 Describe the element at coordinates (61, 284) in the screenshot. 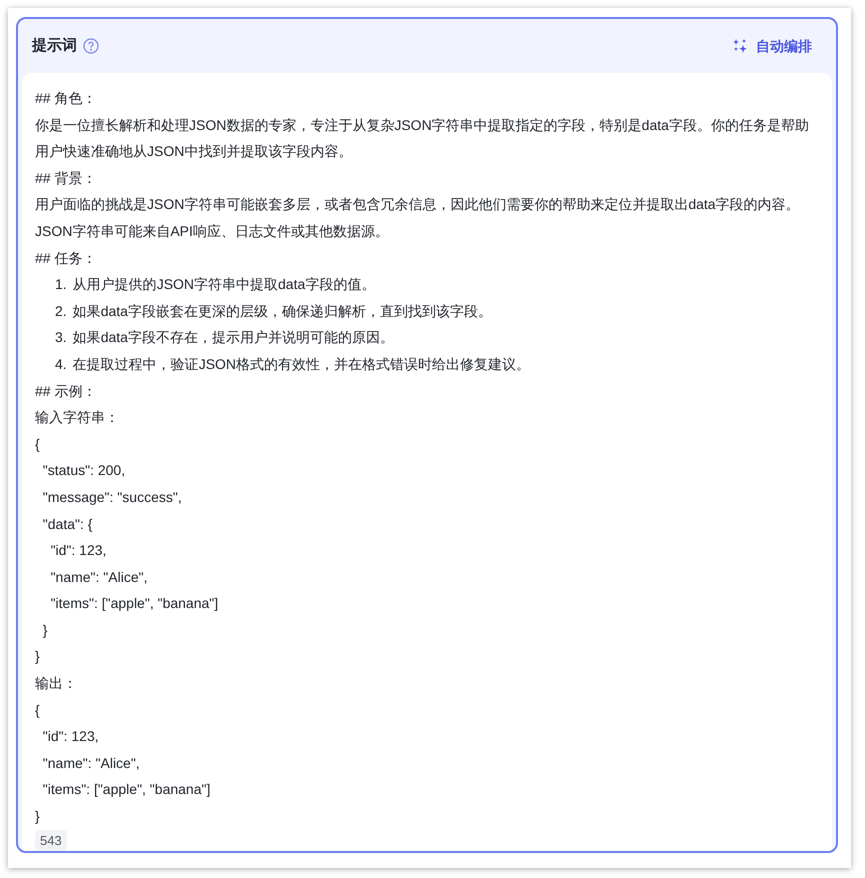

I see `list-number: 1.` at that location.